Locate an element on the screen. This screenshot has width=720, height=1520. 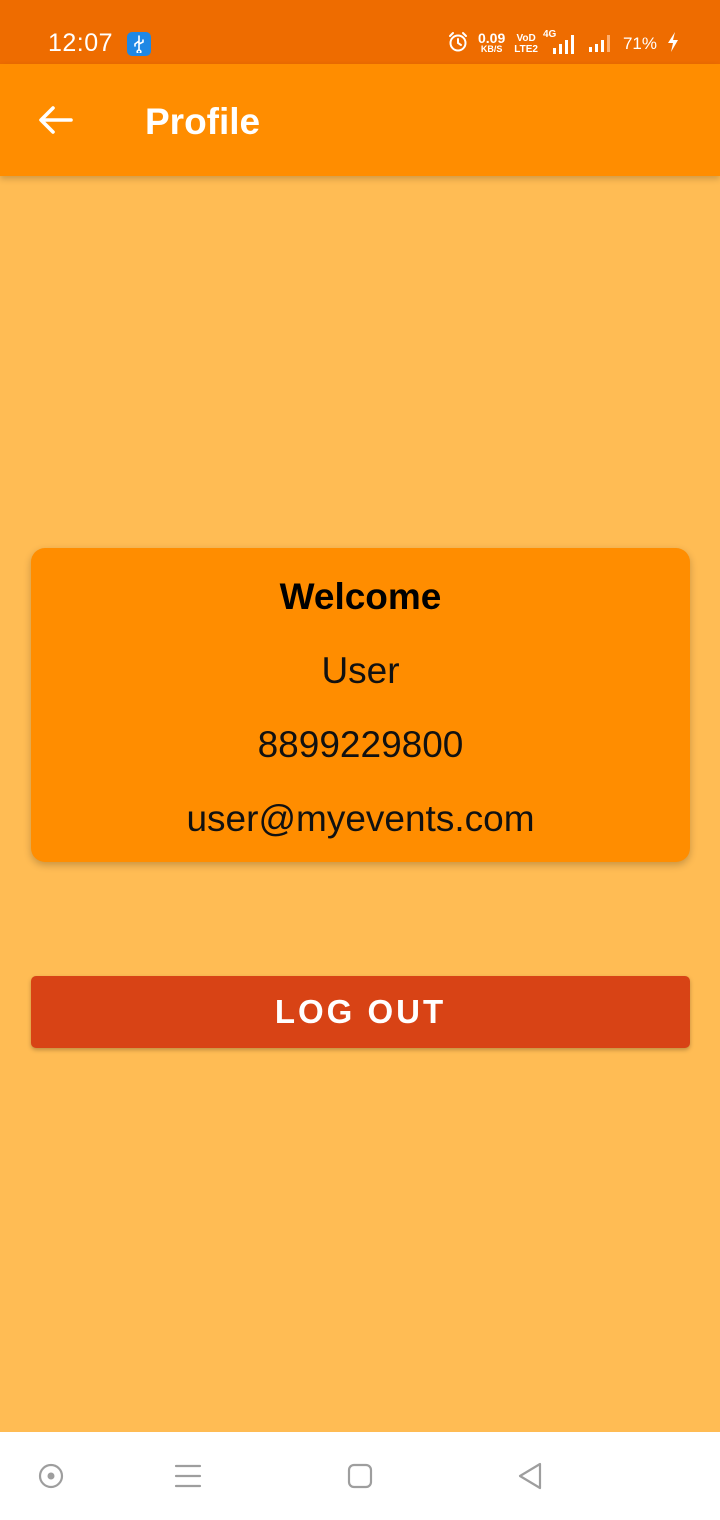
volte-bottom: LTE2 is located at coordinates (526, 49).